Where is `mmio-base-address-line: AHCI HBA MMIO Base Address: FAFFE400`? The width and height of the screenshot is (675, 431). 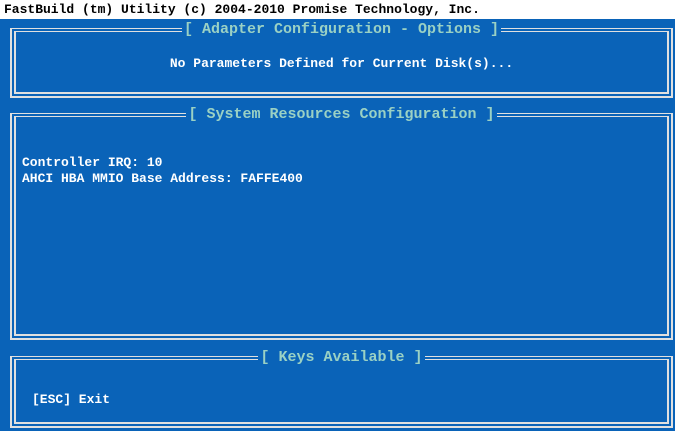 mmio-base-address-line: AHCI HBA MMIO Base Address: FAFFE400 is located at coordinates (162, 178).